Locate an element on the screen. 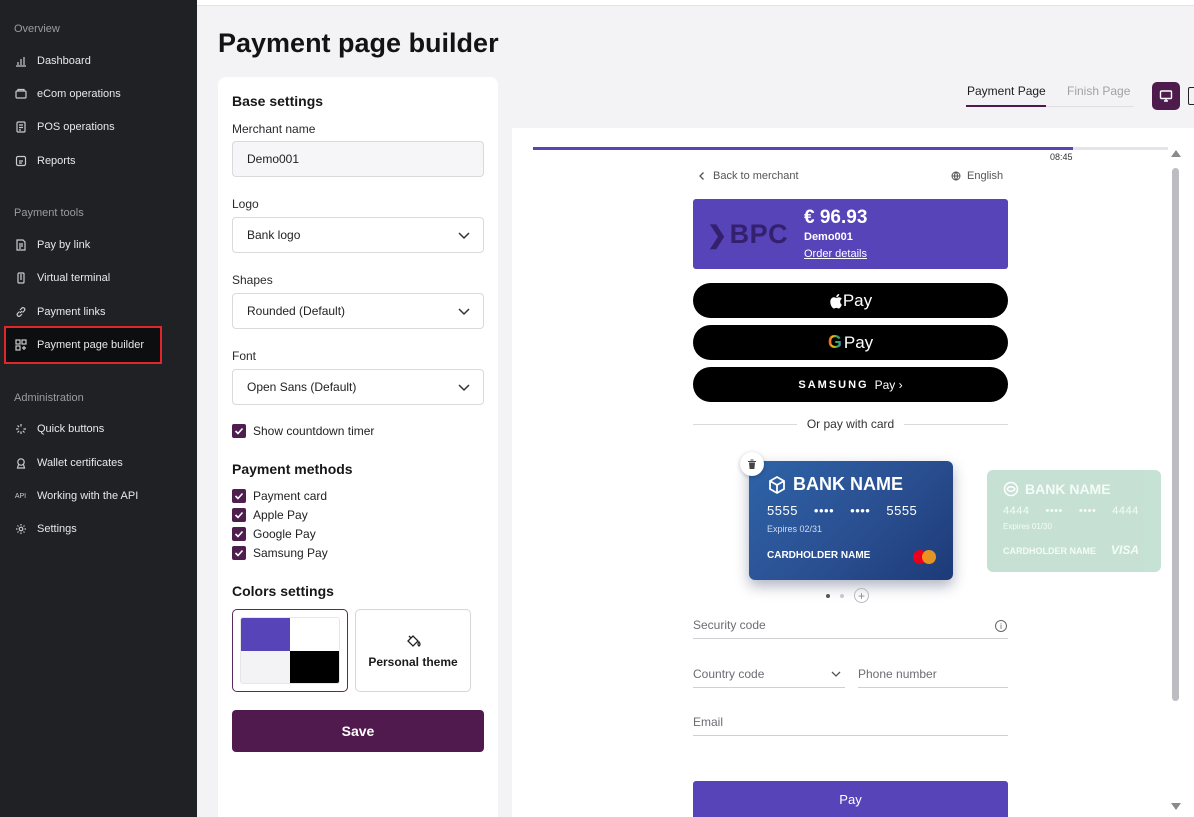 The height and width of the screenshot is (817, 1194). swatch-background is located at coordinates (314, 634).